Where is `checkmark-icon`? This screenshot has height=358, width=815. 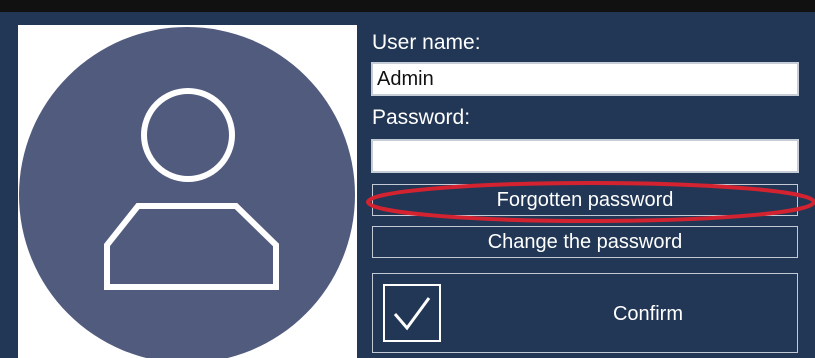 checkmark-icon is located at coordinates (412, 313).